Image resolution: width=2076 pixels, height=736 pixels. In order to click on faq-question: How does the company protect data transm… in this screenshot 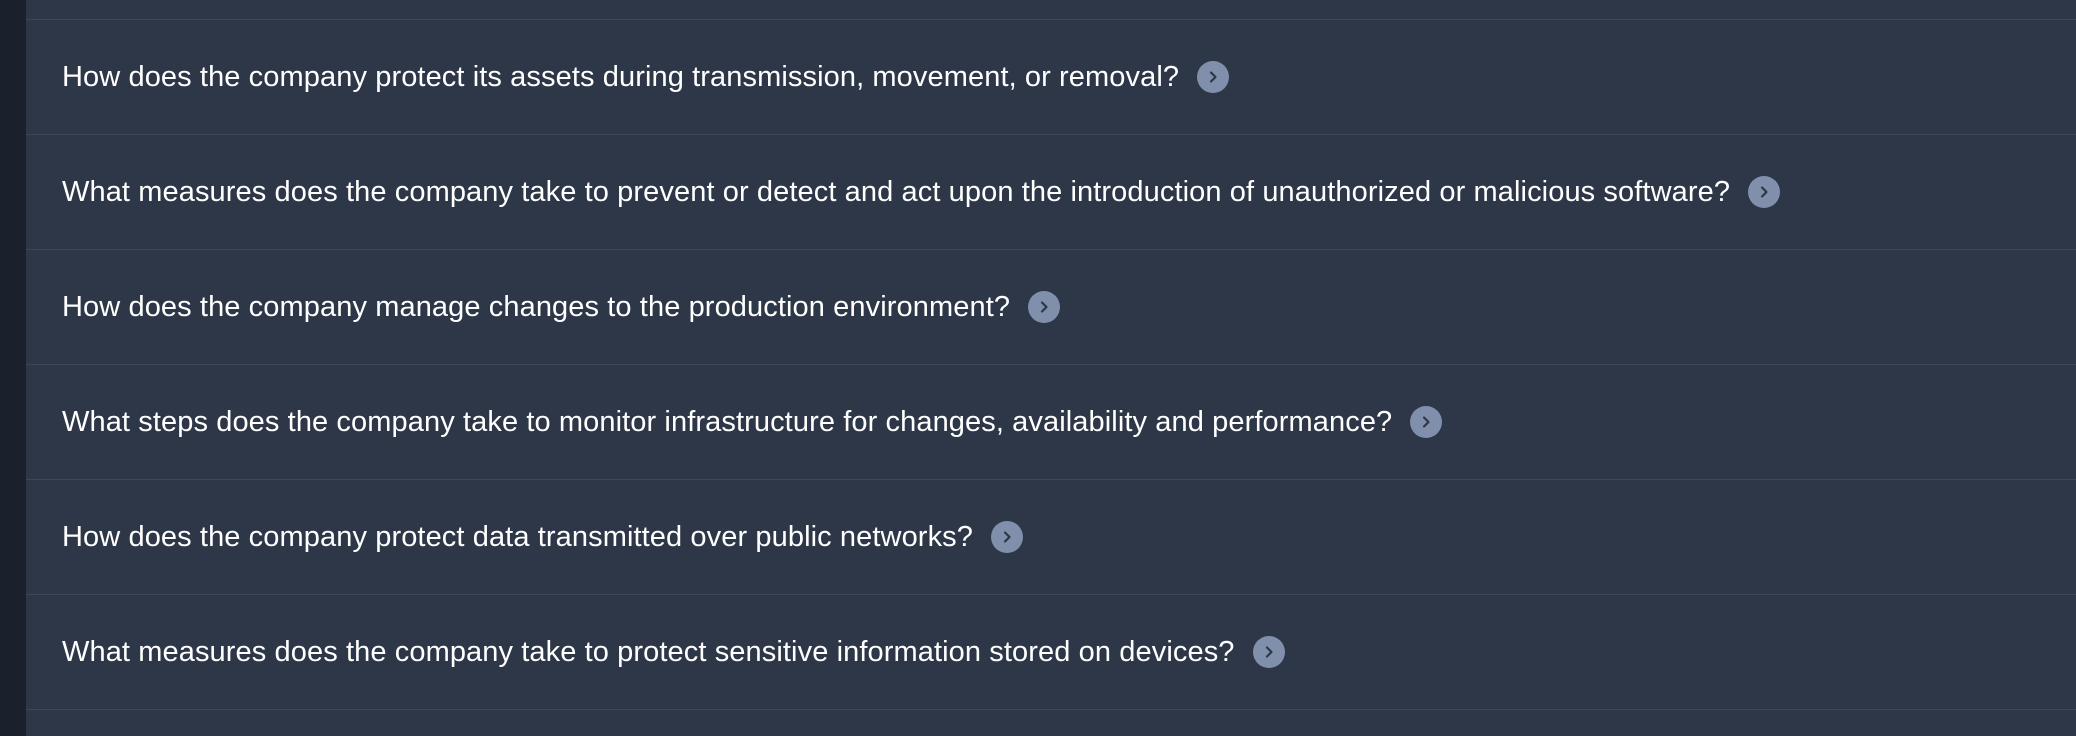, I will do `click(517, 537)`.